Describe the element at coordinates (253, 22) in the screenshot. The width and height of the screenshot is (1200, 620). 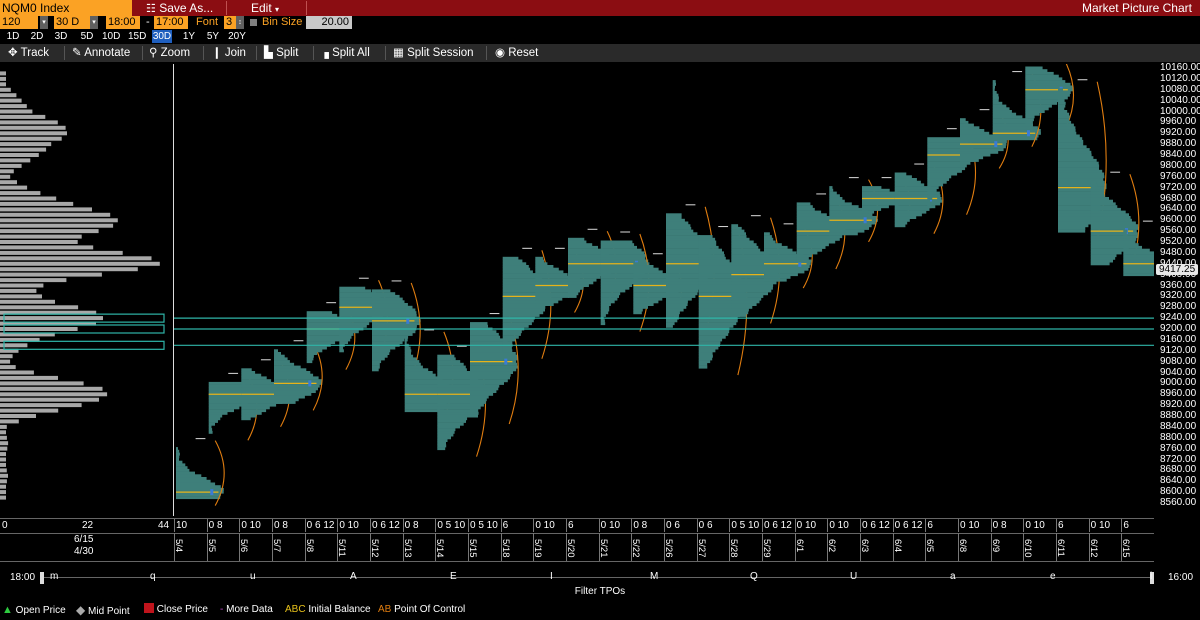
I see `bin-size-checkbox` at that location.